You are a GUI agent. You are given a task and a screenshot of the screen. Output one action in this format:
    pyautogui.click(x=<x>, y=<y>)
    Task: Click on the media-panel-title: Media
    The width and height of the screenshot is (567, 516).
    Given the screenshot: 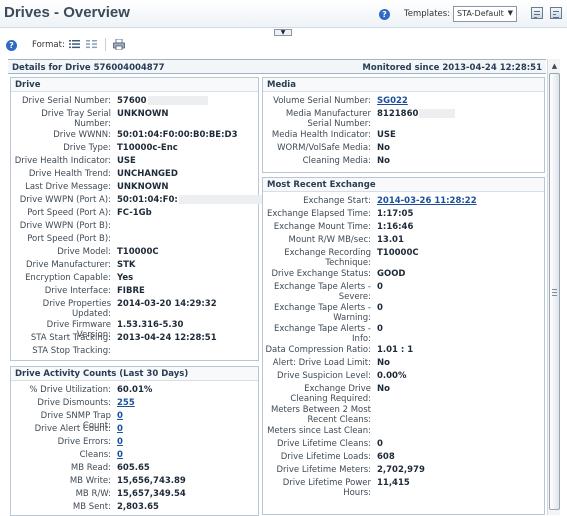 What is the action you would take?
    pyautogui.click(x=403, y=85)
    